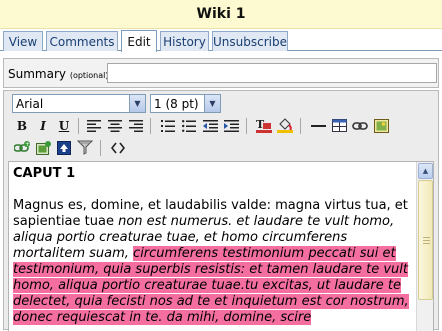 Image resolution: width=442 pixels, height=331 pixels. I want to click on clean-format-button, so click(85, 147).